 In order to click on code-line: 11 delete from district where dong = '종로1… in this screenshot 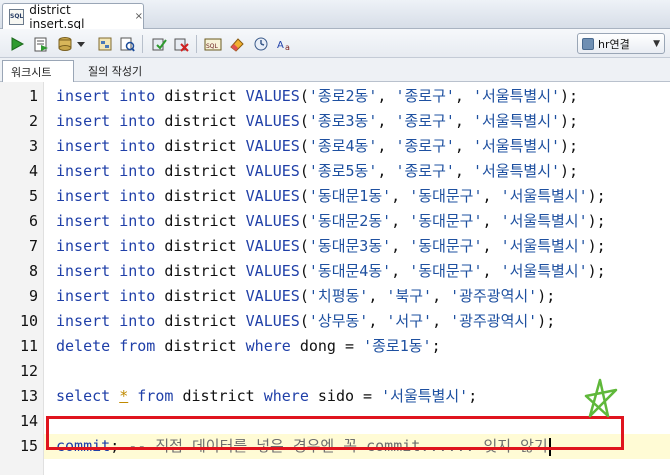, I will do `click(335, 346)`.